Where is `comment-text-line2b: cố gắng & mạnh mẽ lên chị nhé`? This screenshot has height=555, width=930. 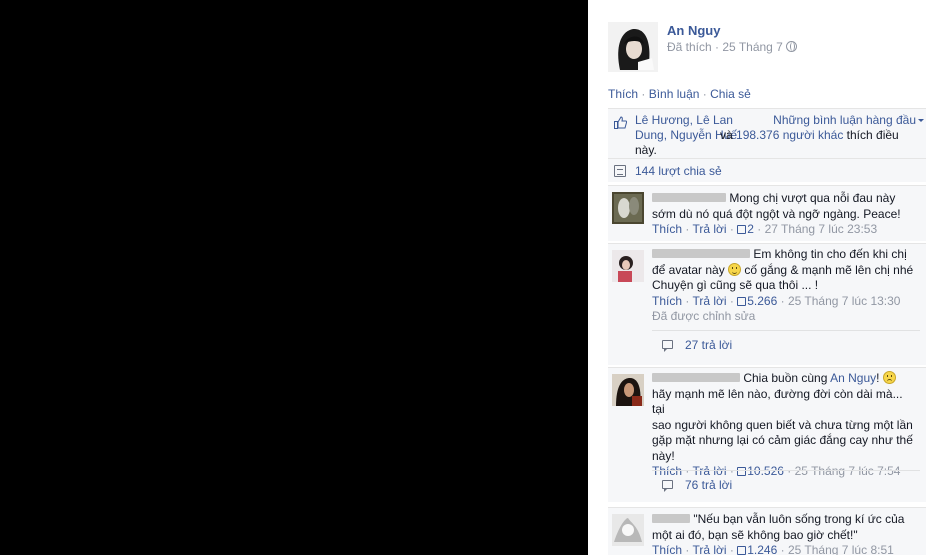 comment-text-line2b: cố gắng & mạnh mẽ lên chị nhé is located at coordinates (829, 269).